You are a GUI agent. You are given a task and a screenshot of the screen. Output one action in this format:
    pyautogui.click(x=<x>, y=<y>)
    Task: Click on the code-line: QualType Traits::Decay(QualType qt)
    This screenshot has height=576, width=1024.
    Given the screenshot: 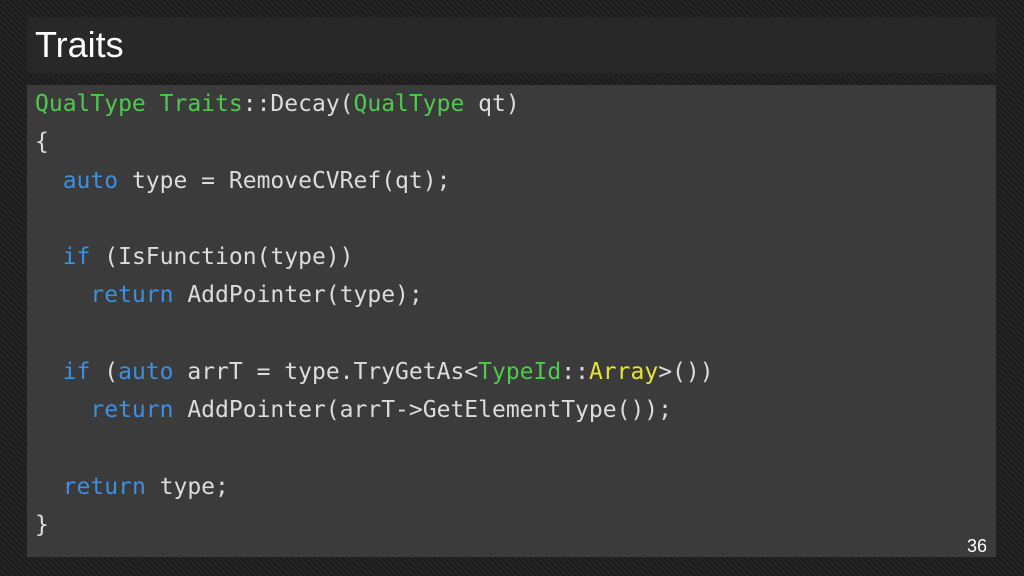 What is the action you would take?
    pyautogui.click(x=374, y=104)
    